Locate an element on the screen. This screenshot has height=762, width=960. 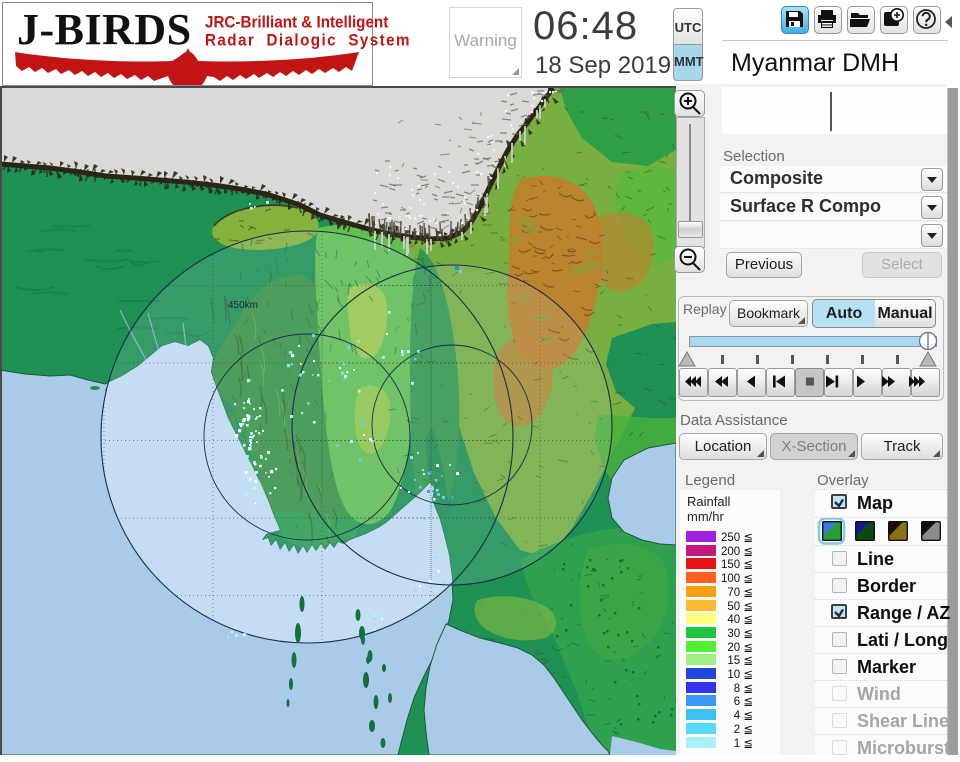
svg-text: 450km is located at coordinates (243, 305).